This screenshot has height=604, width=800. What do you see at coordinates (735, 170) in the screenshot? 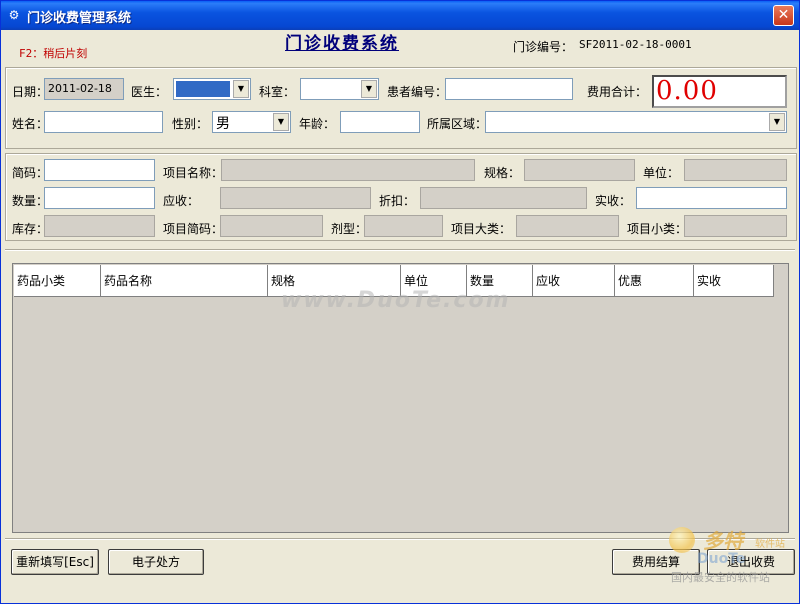
I see `unit-field` at bounding box center [735, 170].